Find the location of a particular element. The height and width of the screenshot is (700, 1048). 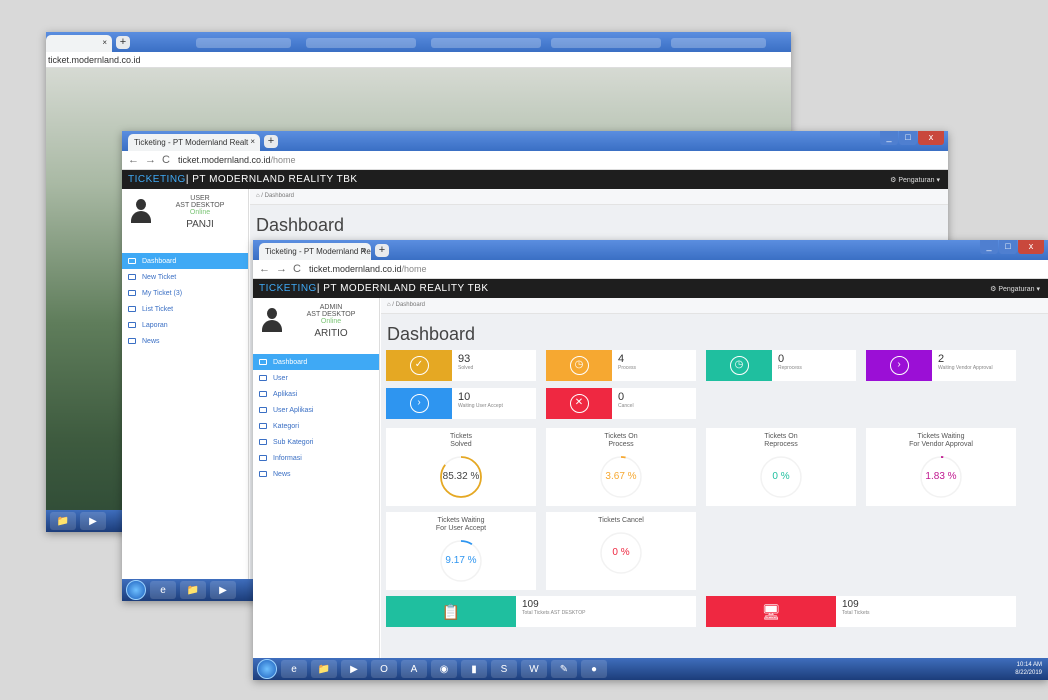

check-icon: ✓ is located at coordinates (419, 365).